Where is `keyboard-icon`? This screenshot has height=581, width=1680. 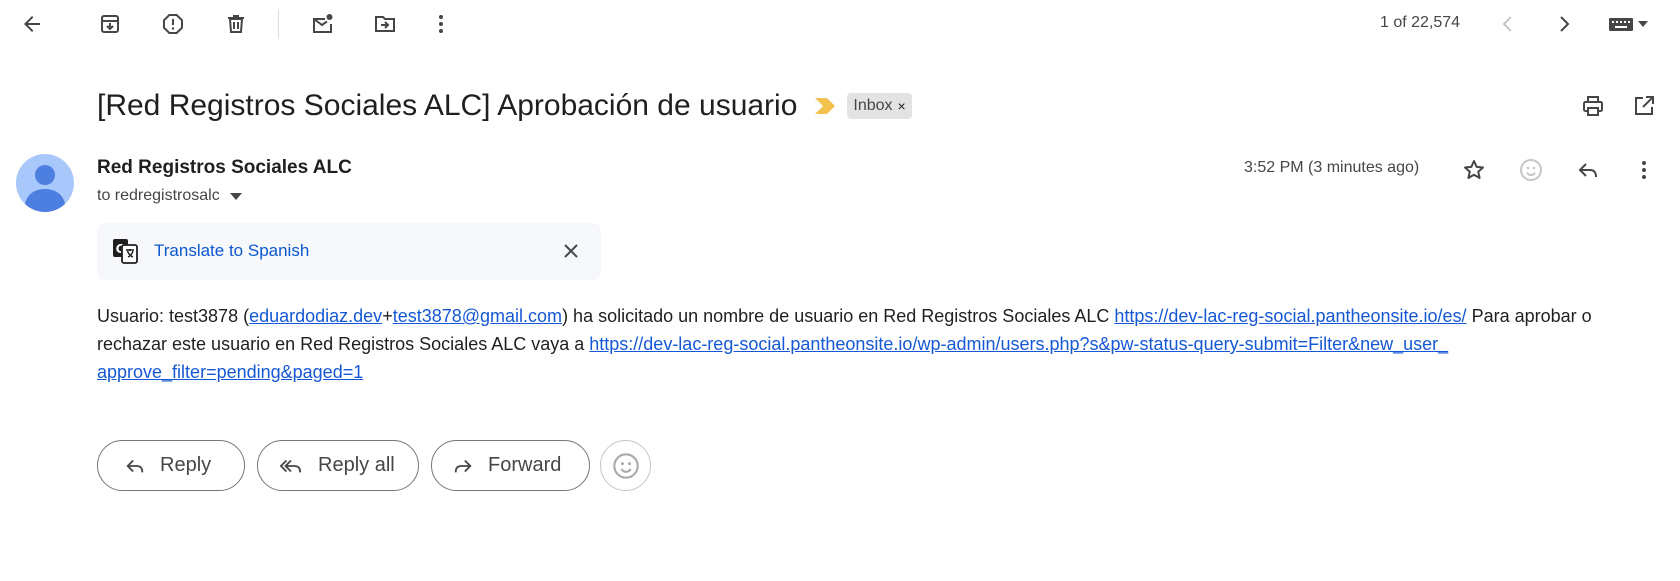 keyboard-icon is located at coordinates (1621, 24).